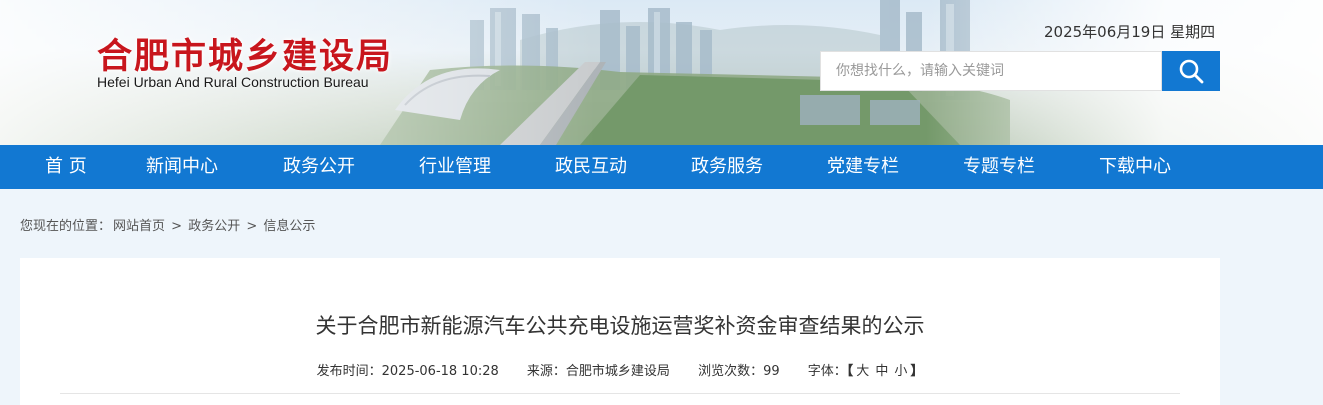 This screenshot has height=405, width=1323. What do you see at coordinates (999, 167) in the screenshot?
I see `nav-item-topics: 专题专栏` at bounding box center [999, 167].